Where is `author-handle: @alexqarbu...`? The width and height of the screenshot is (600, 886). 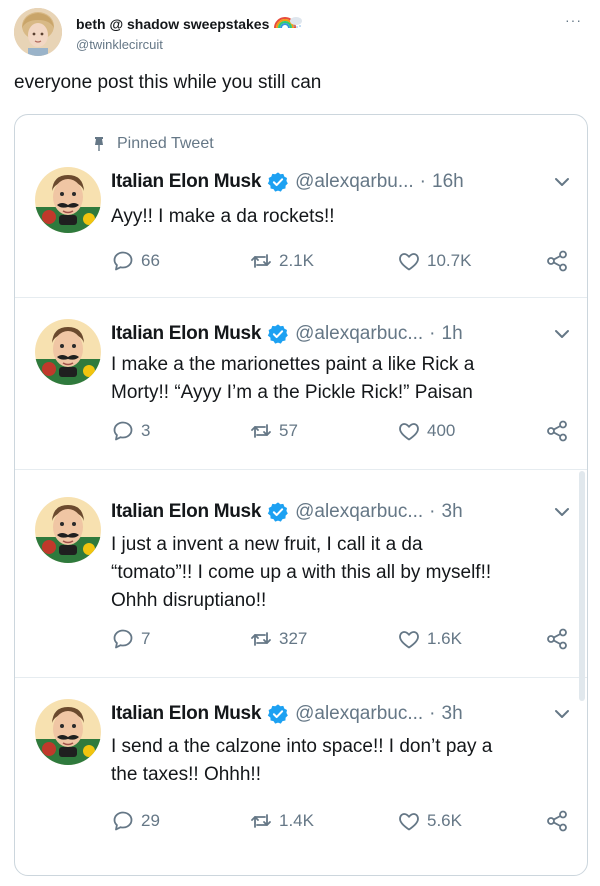
author-handle: @alexqarbu... is located at coordinates (354, 182).